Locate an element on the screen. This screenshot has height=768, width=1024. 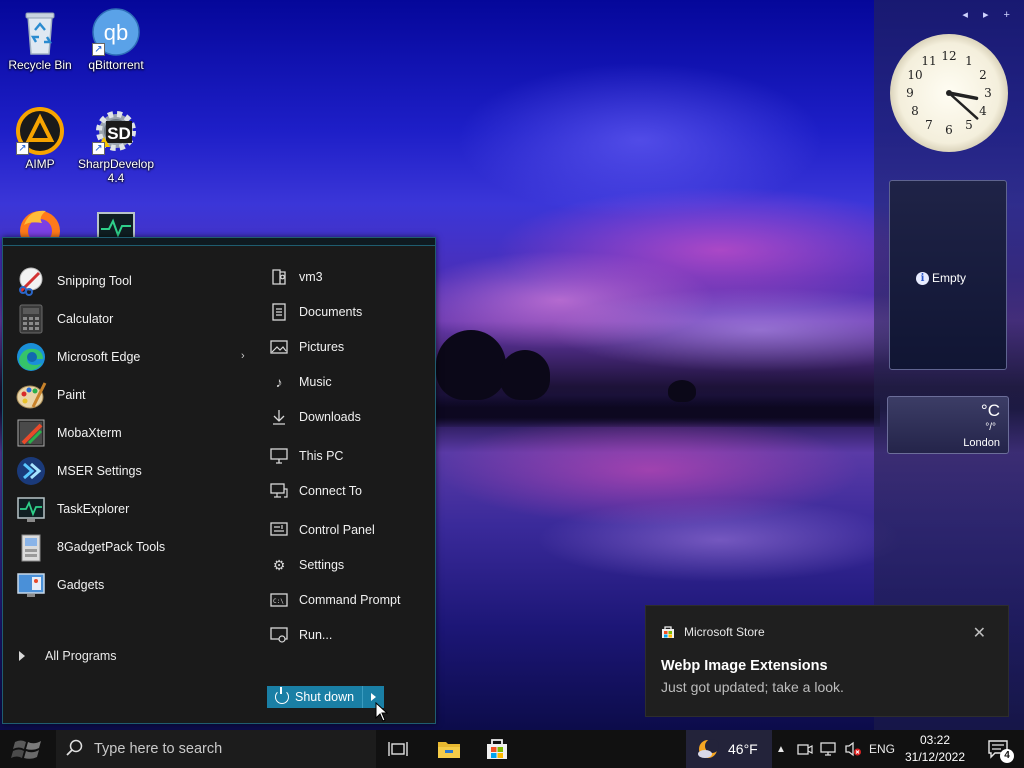
start-place-command-prompt: C:\ Command Prompt is located at coordinates (349, 600).